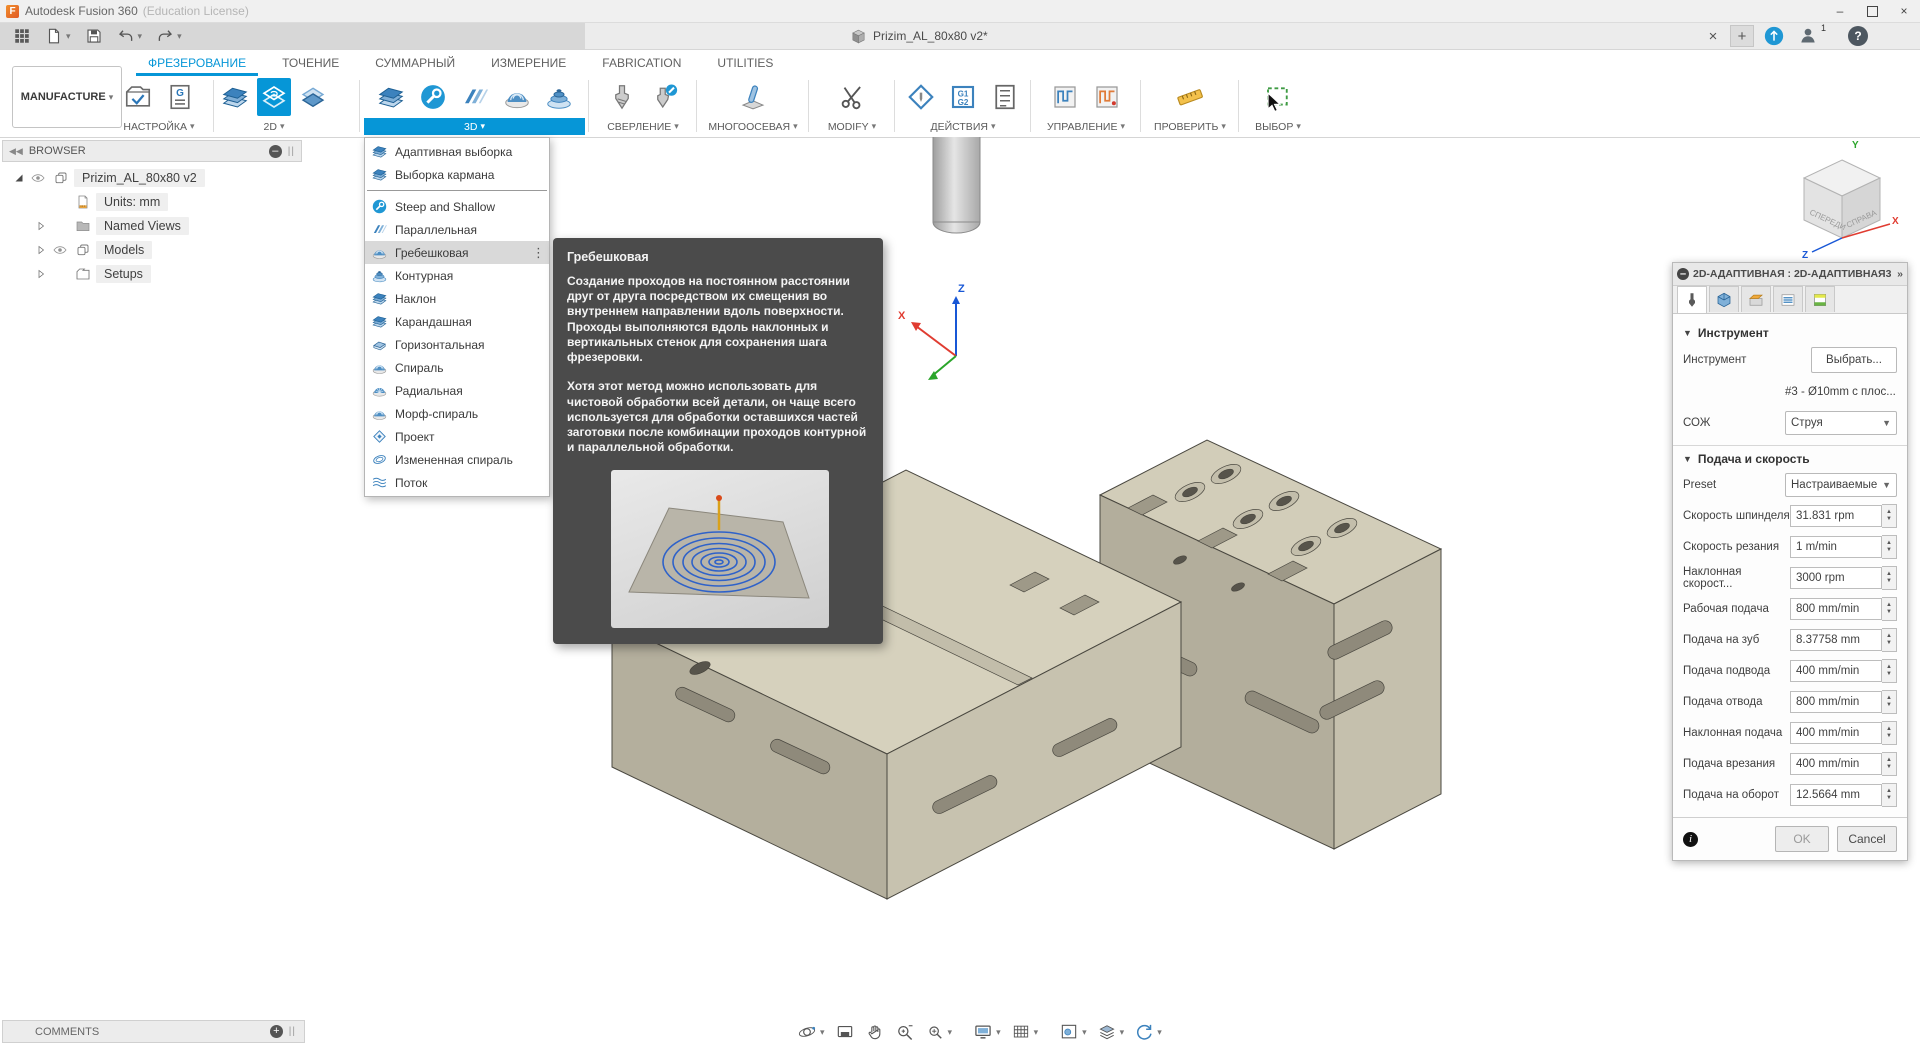 This screenshot has width=1920, height=1053. What do you see at coordinates (457, 482) in the screenshot?
I see `menu-item-поток: Поток` at bounding box center [457, 482].